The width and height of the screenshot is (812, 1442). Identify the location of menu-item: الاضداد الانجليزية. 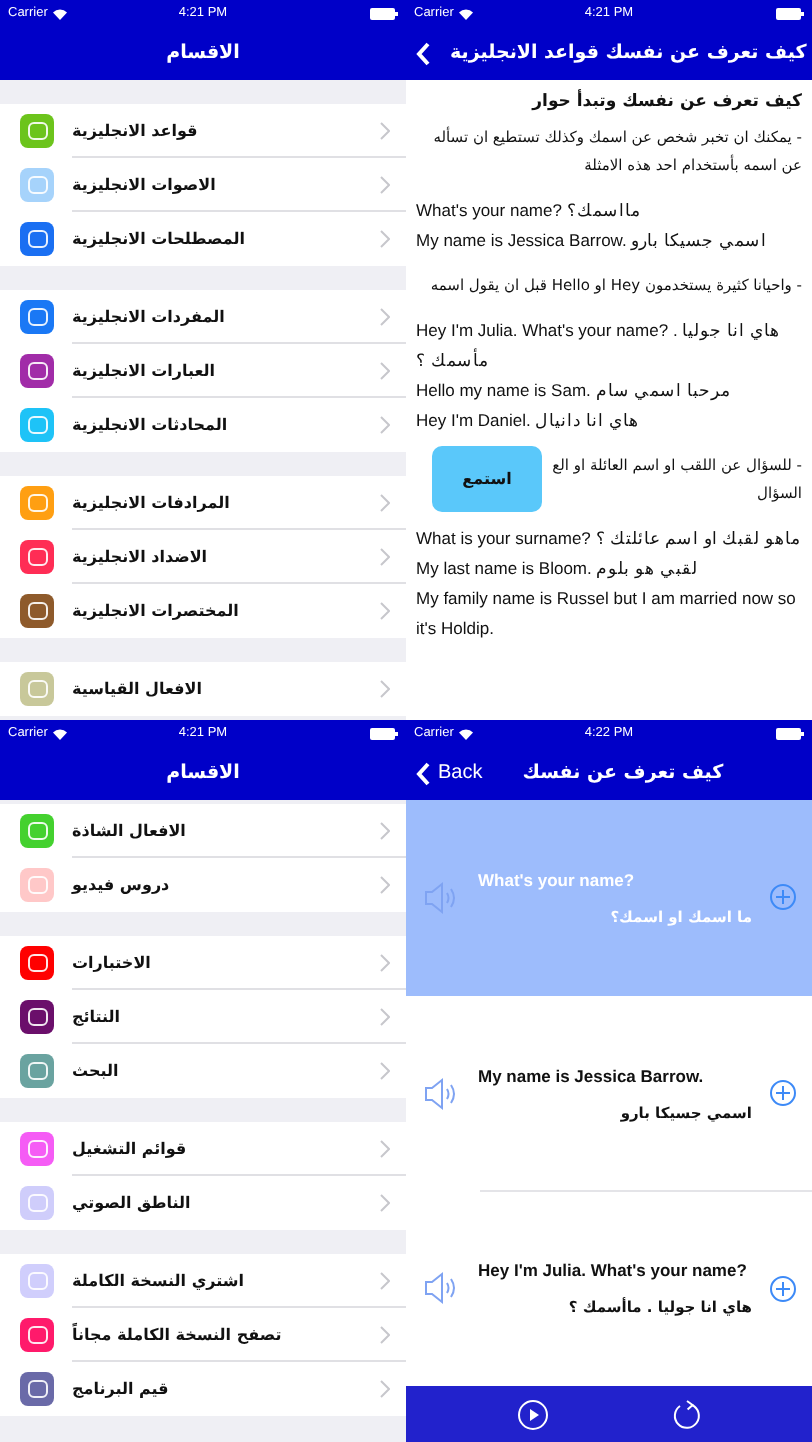
(203, 557).